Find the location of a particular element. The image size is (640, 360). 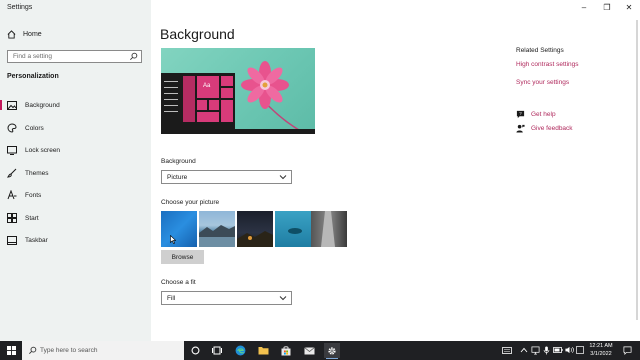

sync-settings-link: Sync your settings is located at coordinates (542, 82).